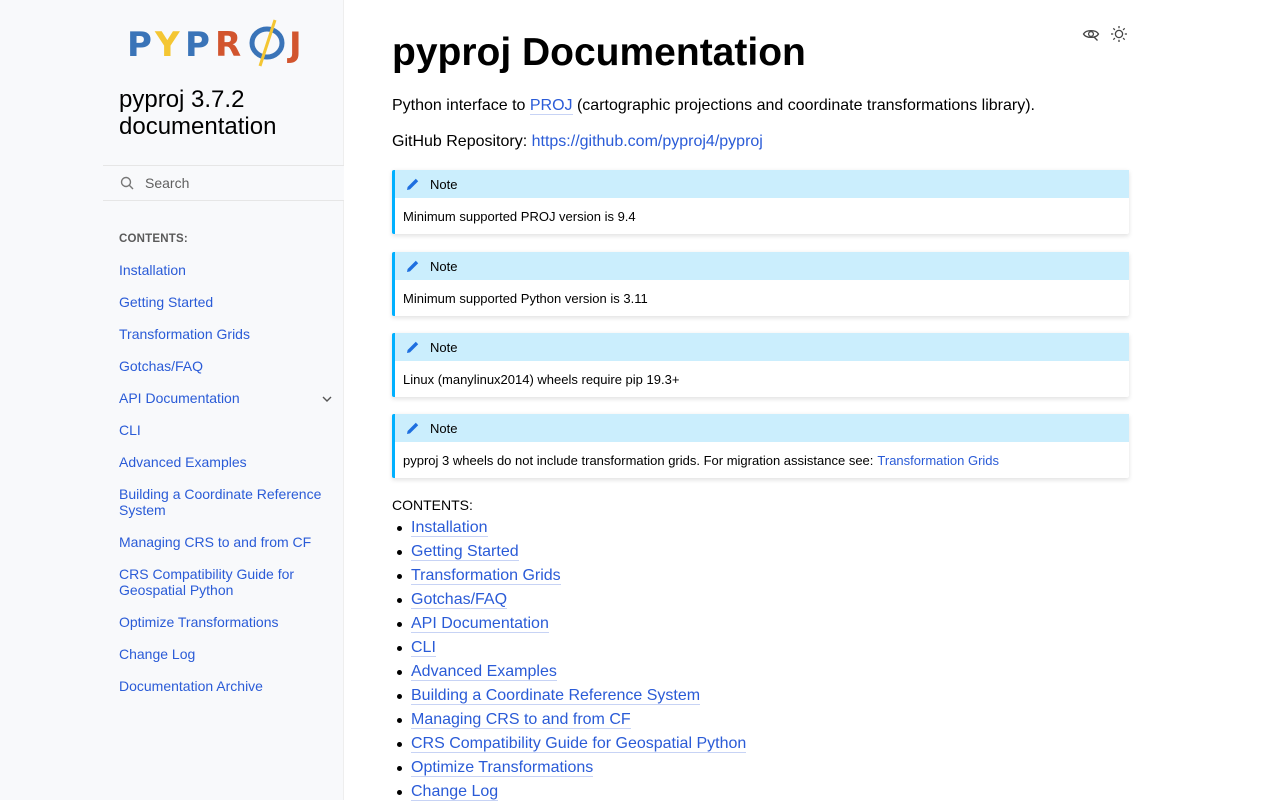 This screenshot has width=1280, height=804. Describe the element at coordinates (183, 462) in the screenshot. I see `sidebar-item-label: Advanced Examples` at that location.